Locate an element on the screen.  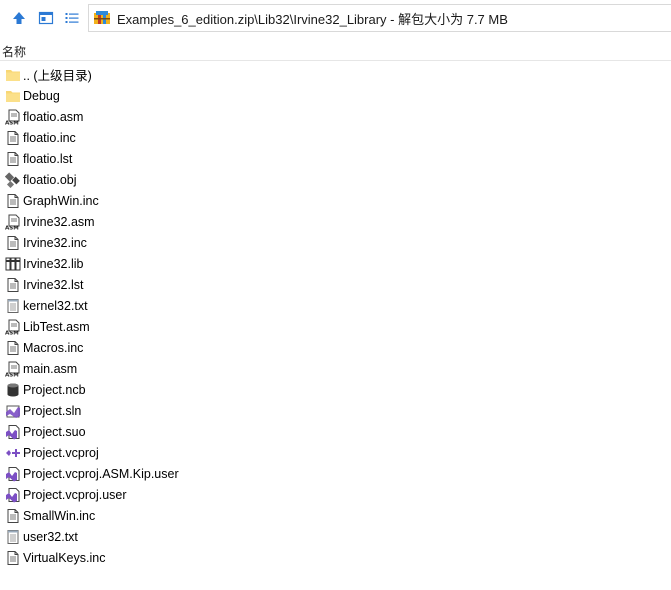
file-row: Macros.inc is located at coordinates (335, 347).